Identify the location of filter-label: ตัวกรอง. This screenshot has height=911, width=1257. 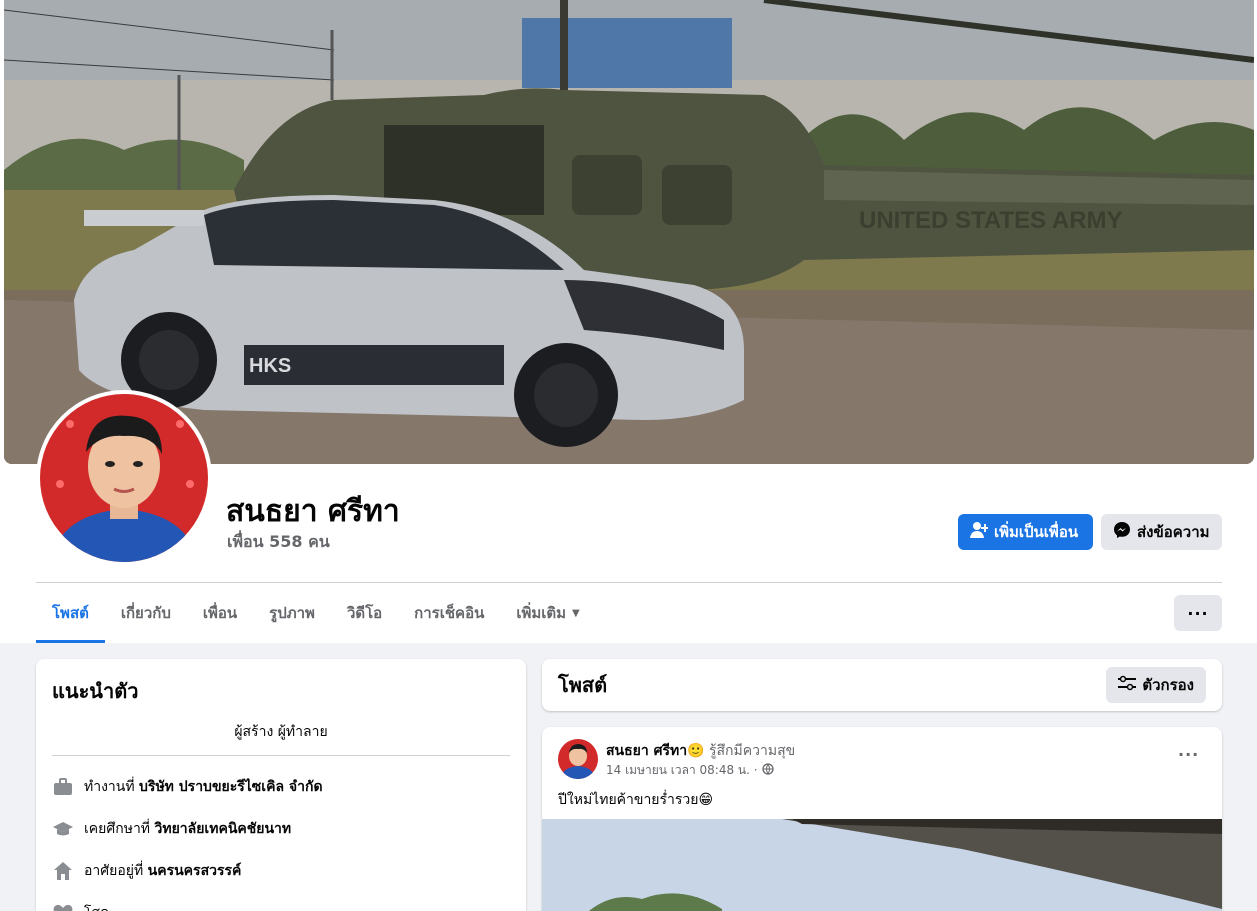
(1168, 685).